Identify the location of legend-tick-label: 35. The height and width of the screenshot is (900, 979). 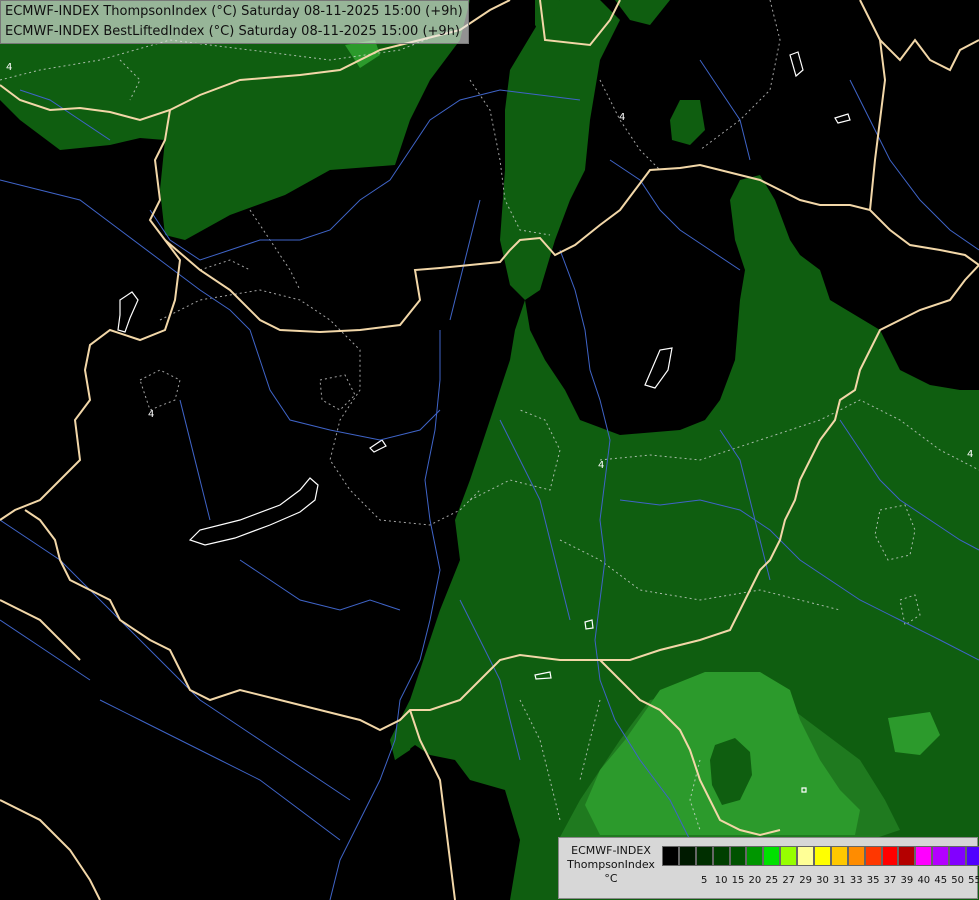
(873, 880).